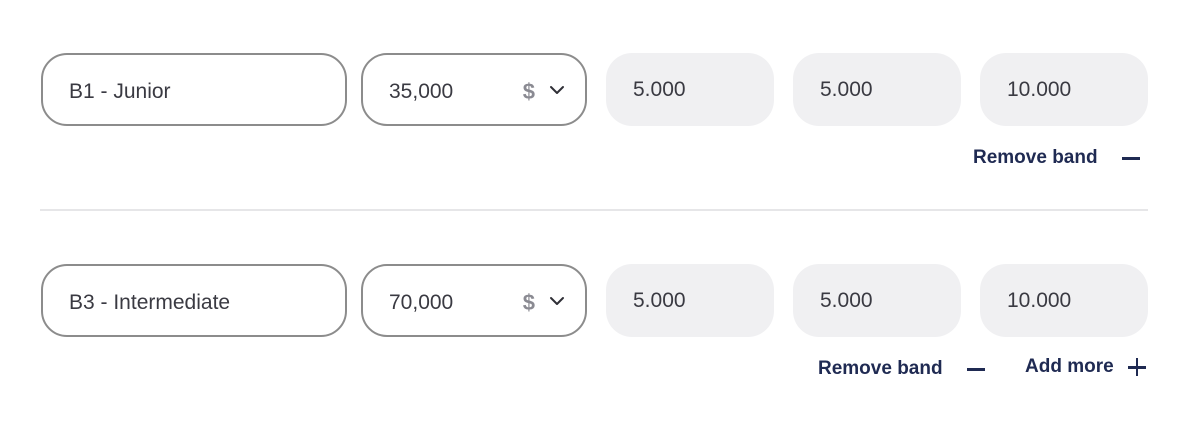 This screenshot has width=1190, height=430. I want to click on salary-value: 35,000, so click(421, 91).